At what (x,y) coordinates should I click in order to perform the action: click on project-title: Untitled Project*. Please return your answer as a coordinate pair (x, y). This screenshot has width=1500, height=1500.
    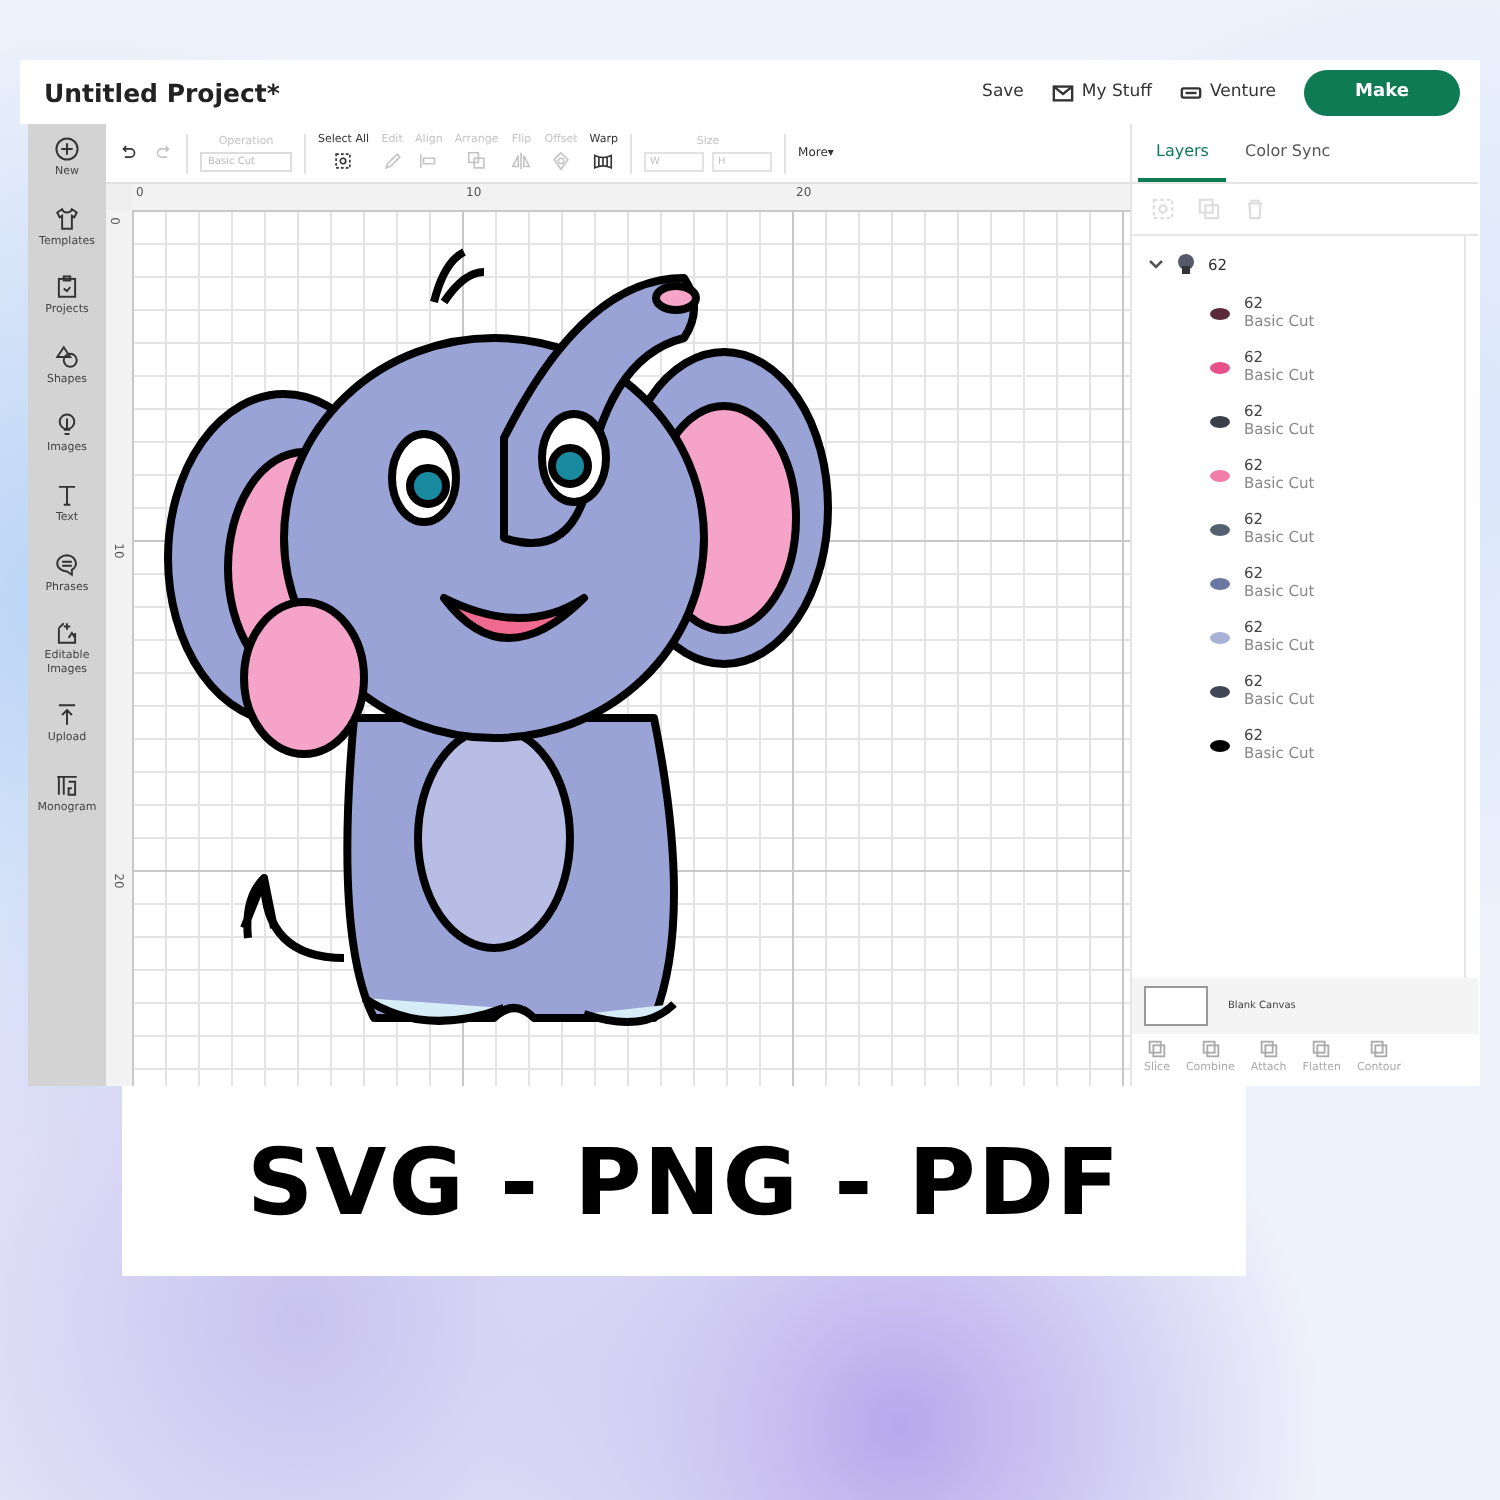
    Looking at the image, I should click on (163, 92).